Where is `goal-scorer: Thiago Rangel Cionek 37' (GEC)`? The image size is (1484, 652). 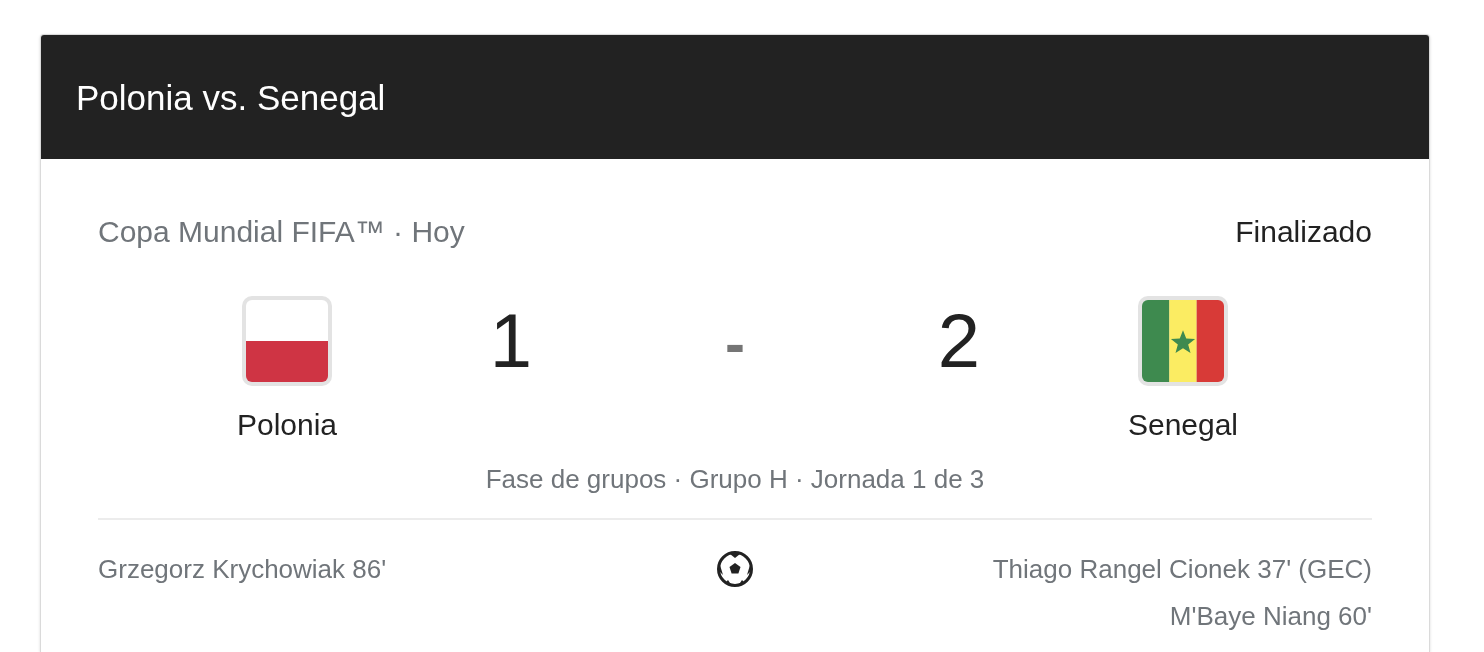
goal-scorer: Thiago Rangel Cionek 37' (GEC) is located at coordinates (1182, 569).